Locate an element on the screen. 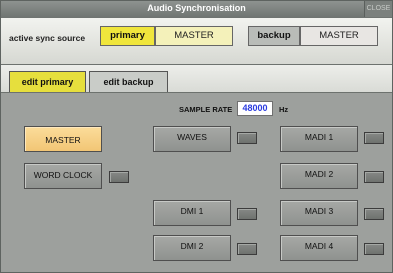  tab-edit-primary: edit primary is located at coordinates (47, 81).